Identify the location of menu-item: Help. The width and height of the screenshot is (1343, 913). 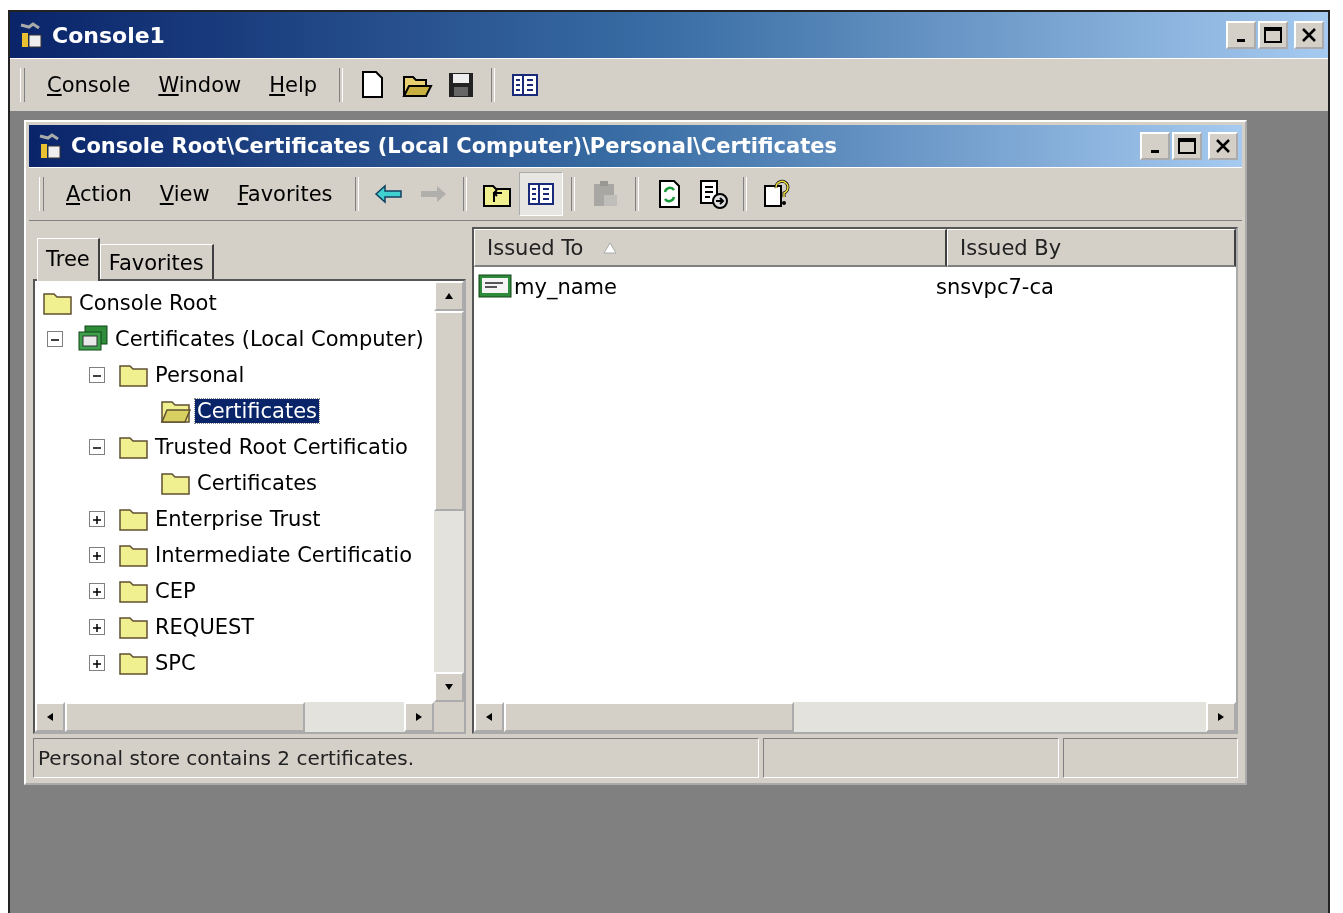
(293, 85).